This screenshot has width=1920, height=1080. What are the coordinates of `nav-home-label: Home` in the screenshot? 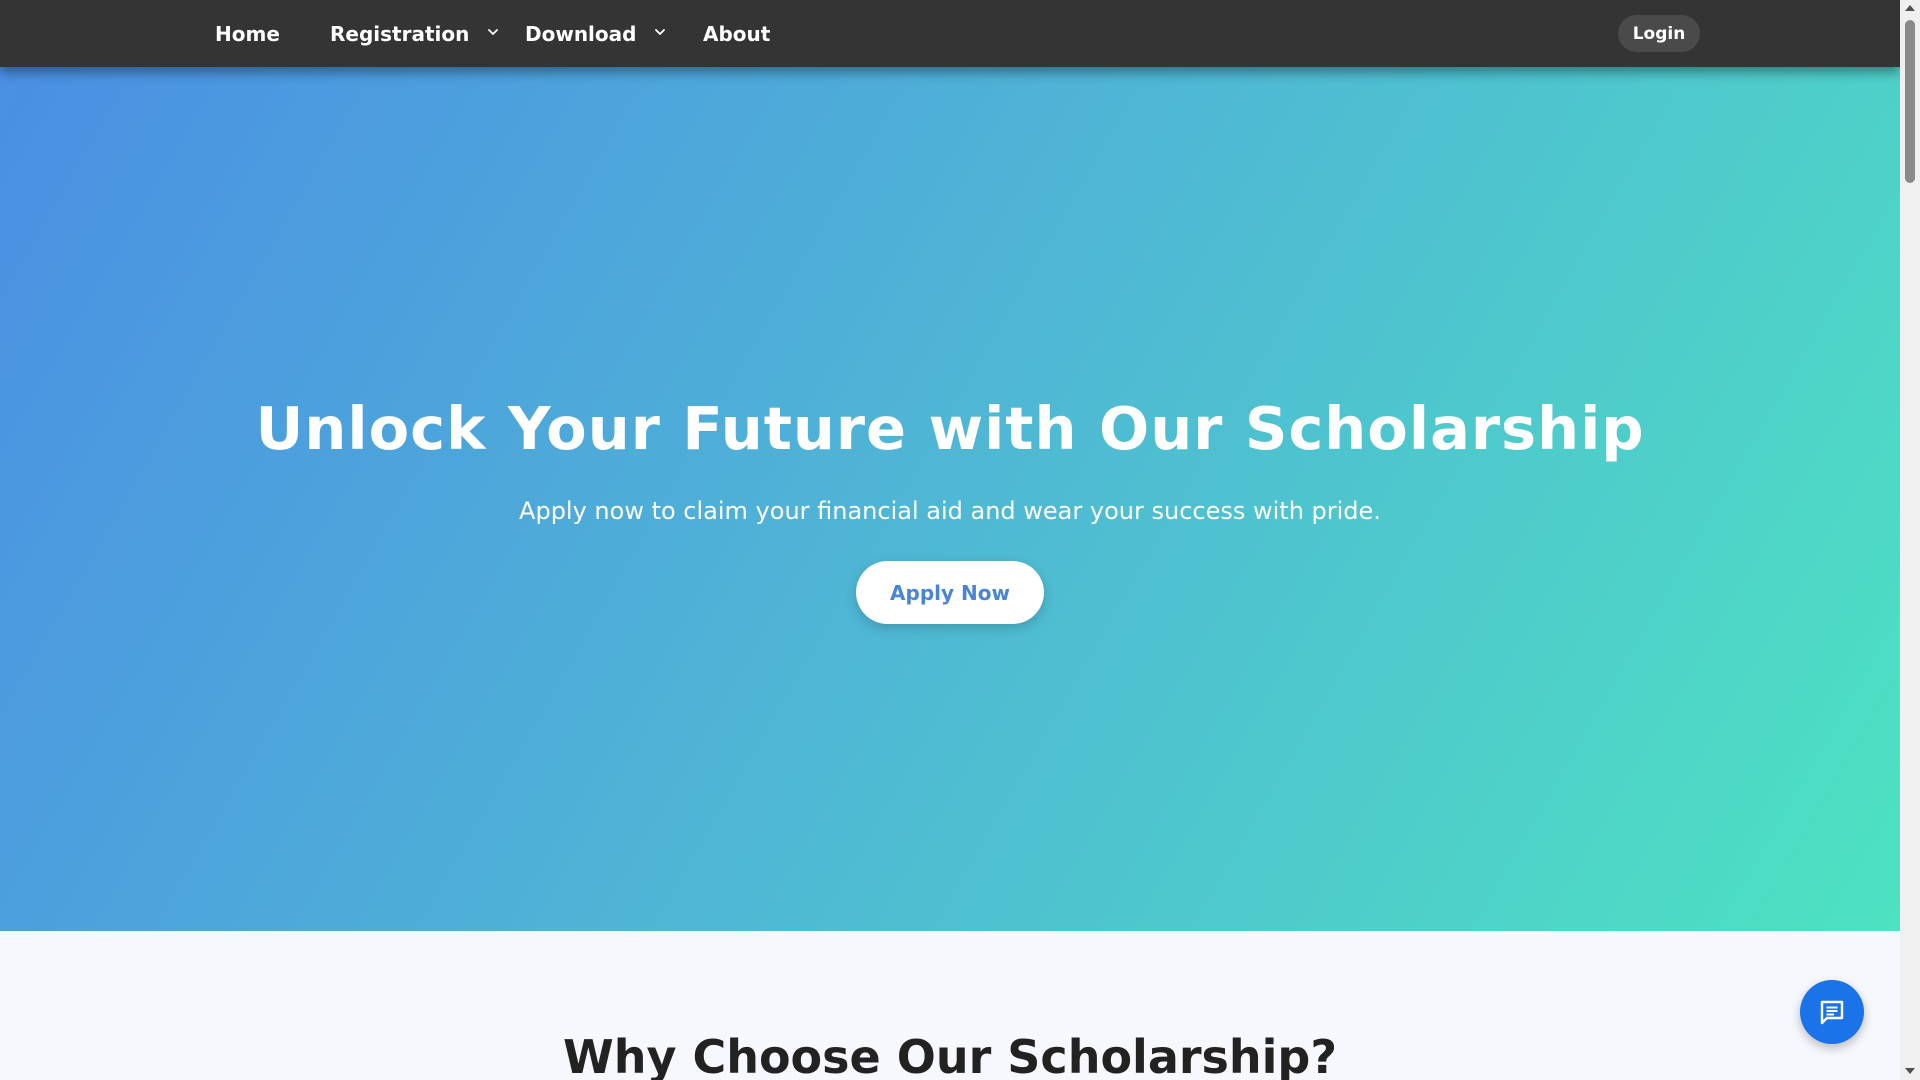 It's located at (247, 34).